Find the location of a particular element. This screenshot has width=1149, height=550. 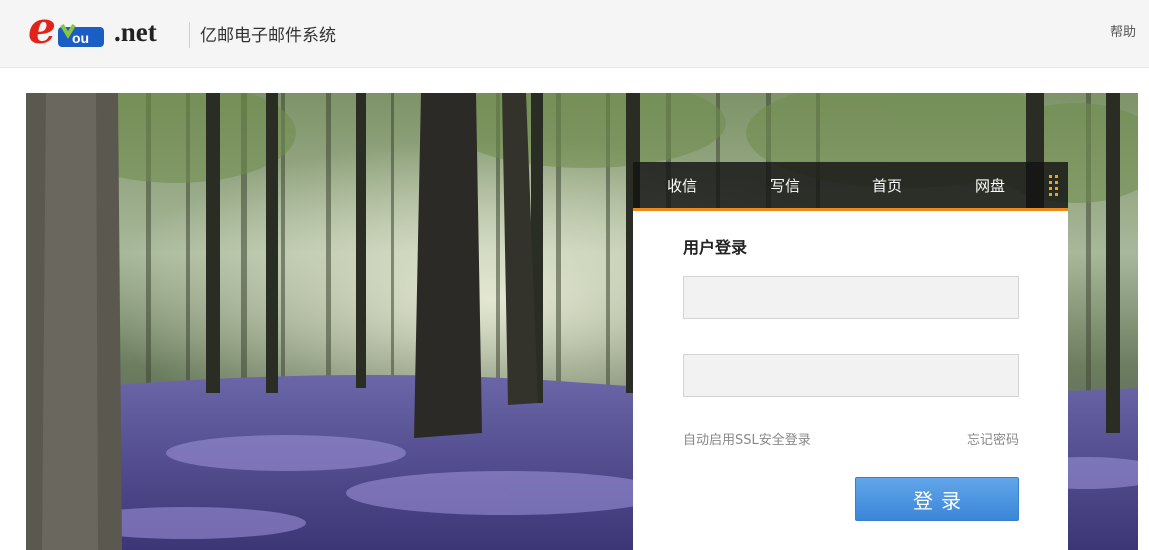

login-title: 用户登录 is located at coordinates (715, 247).